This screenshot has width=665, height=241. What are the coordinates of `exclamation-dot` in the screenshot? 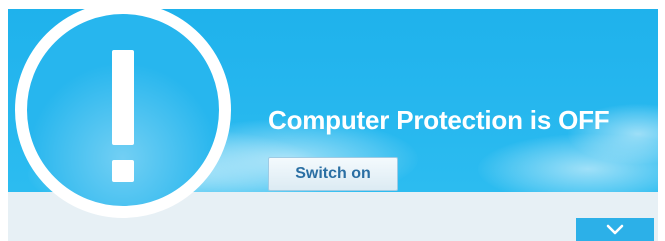 It's located at (123, 171).